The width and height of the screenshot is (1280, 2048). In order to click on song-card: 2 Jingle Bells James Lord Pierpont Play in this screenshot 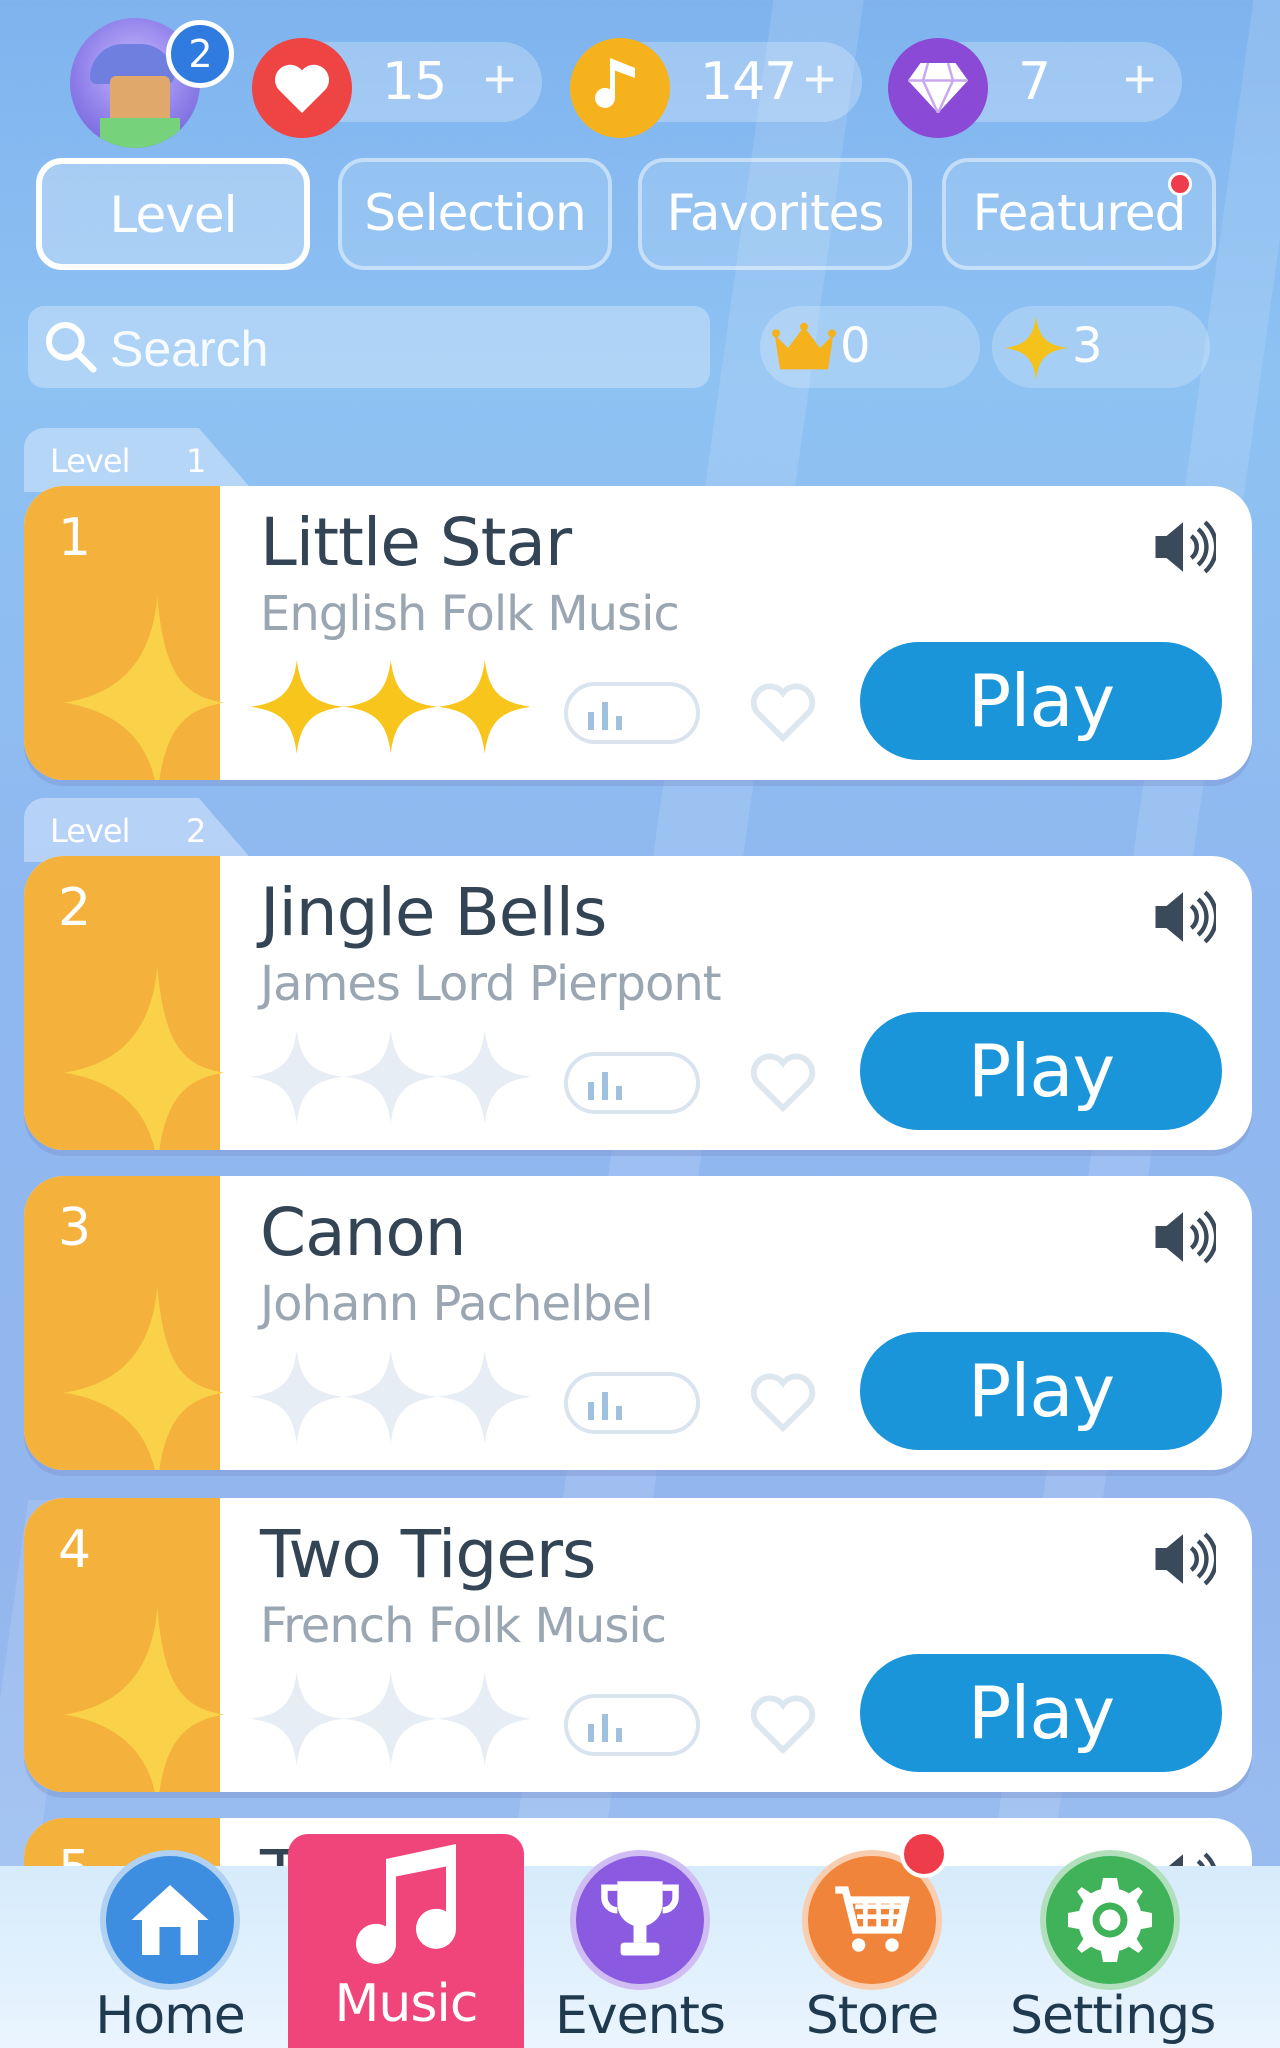, I will do `click(638, 1003)`.